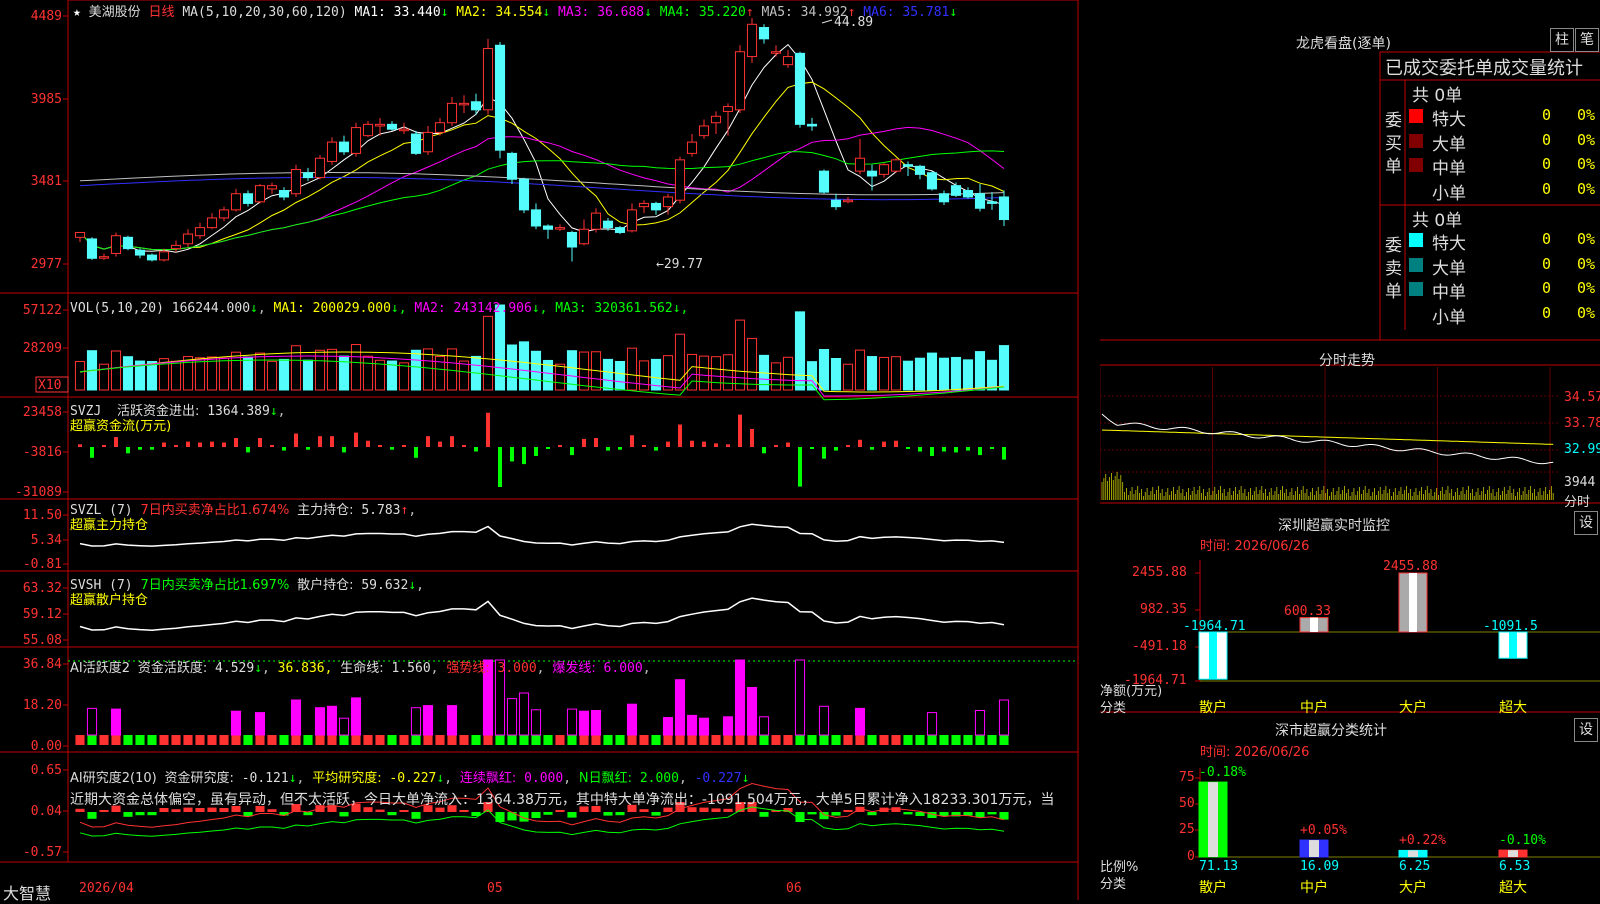 Image resolution: width=1600 pixels, height=904 pixels. Describe the element at coordinates (440, 778) in the screenshot. I see `ai-avg-arrow: ↓` at that location.